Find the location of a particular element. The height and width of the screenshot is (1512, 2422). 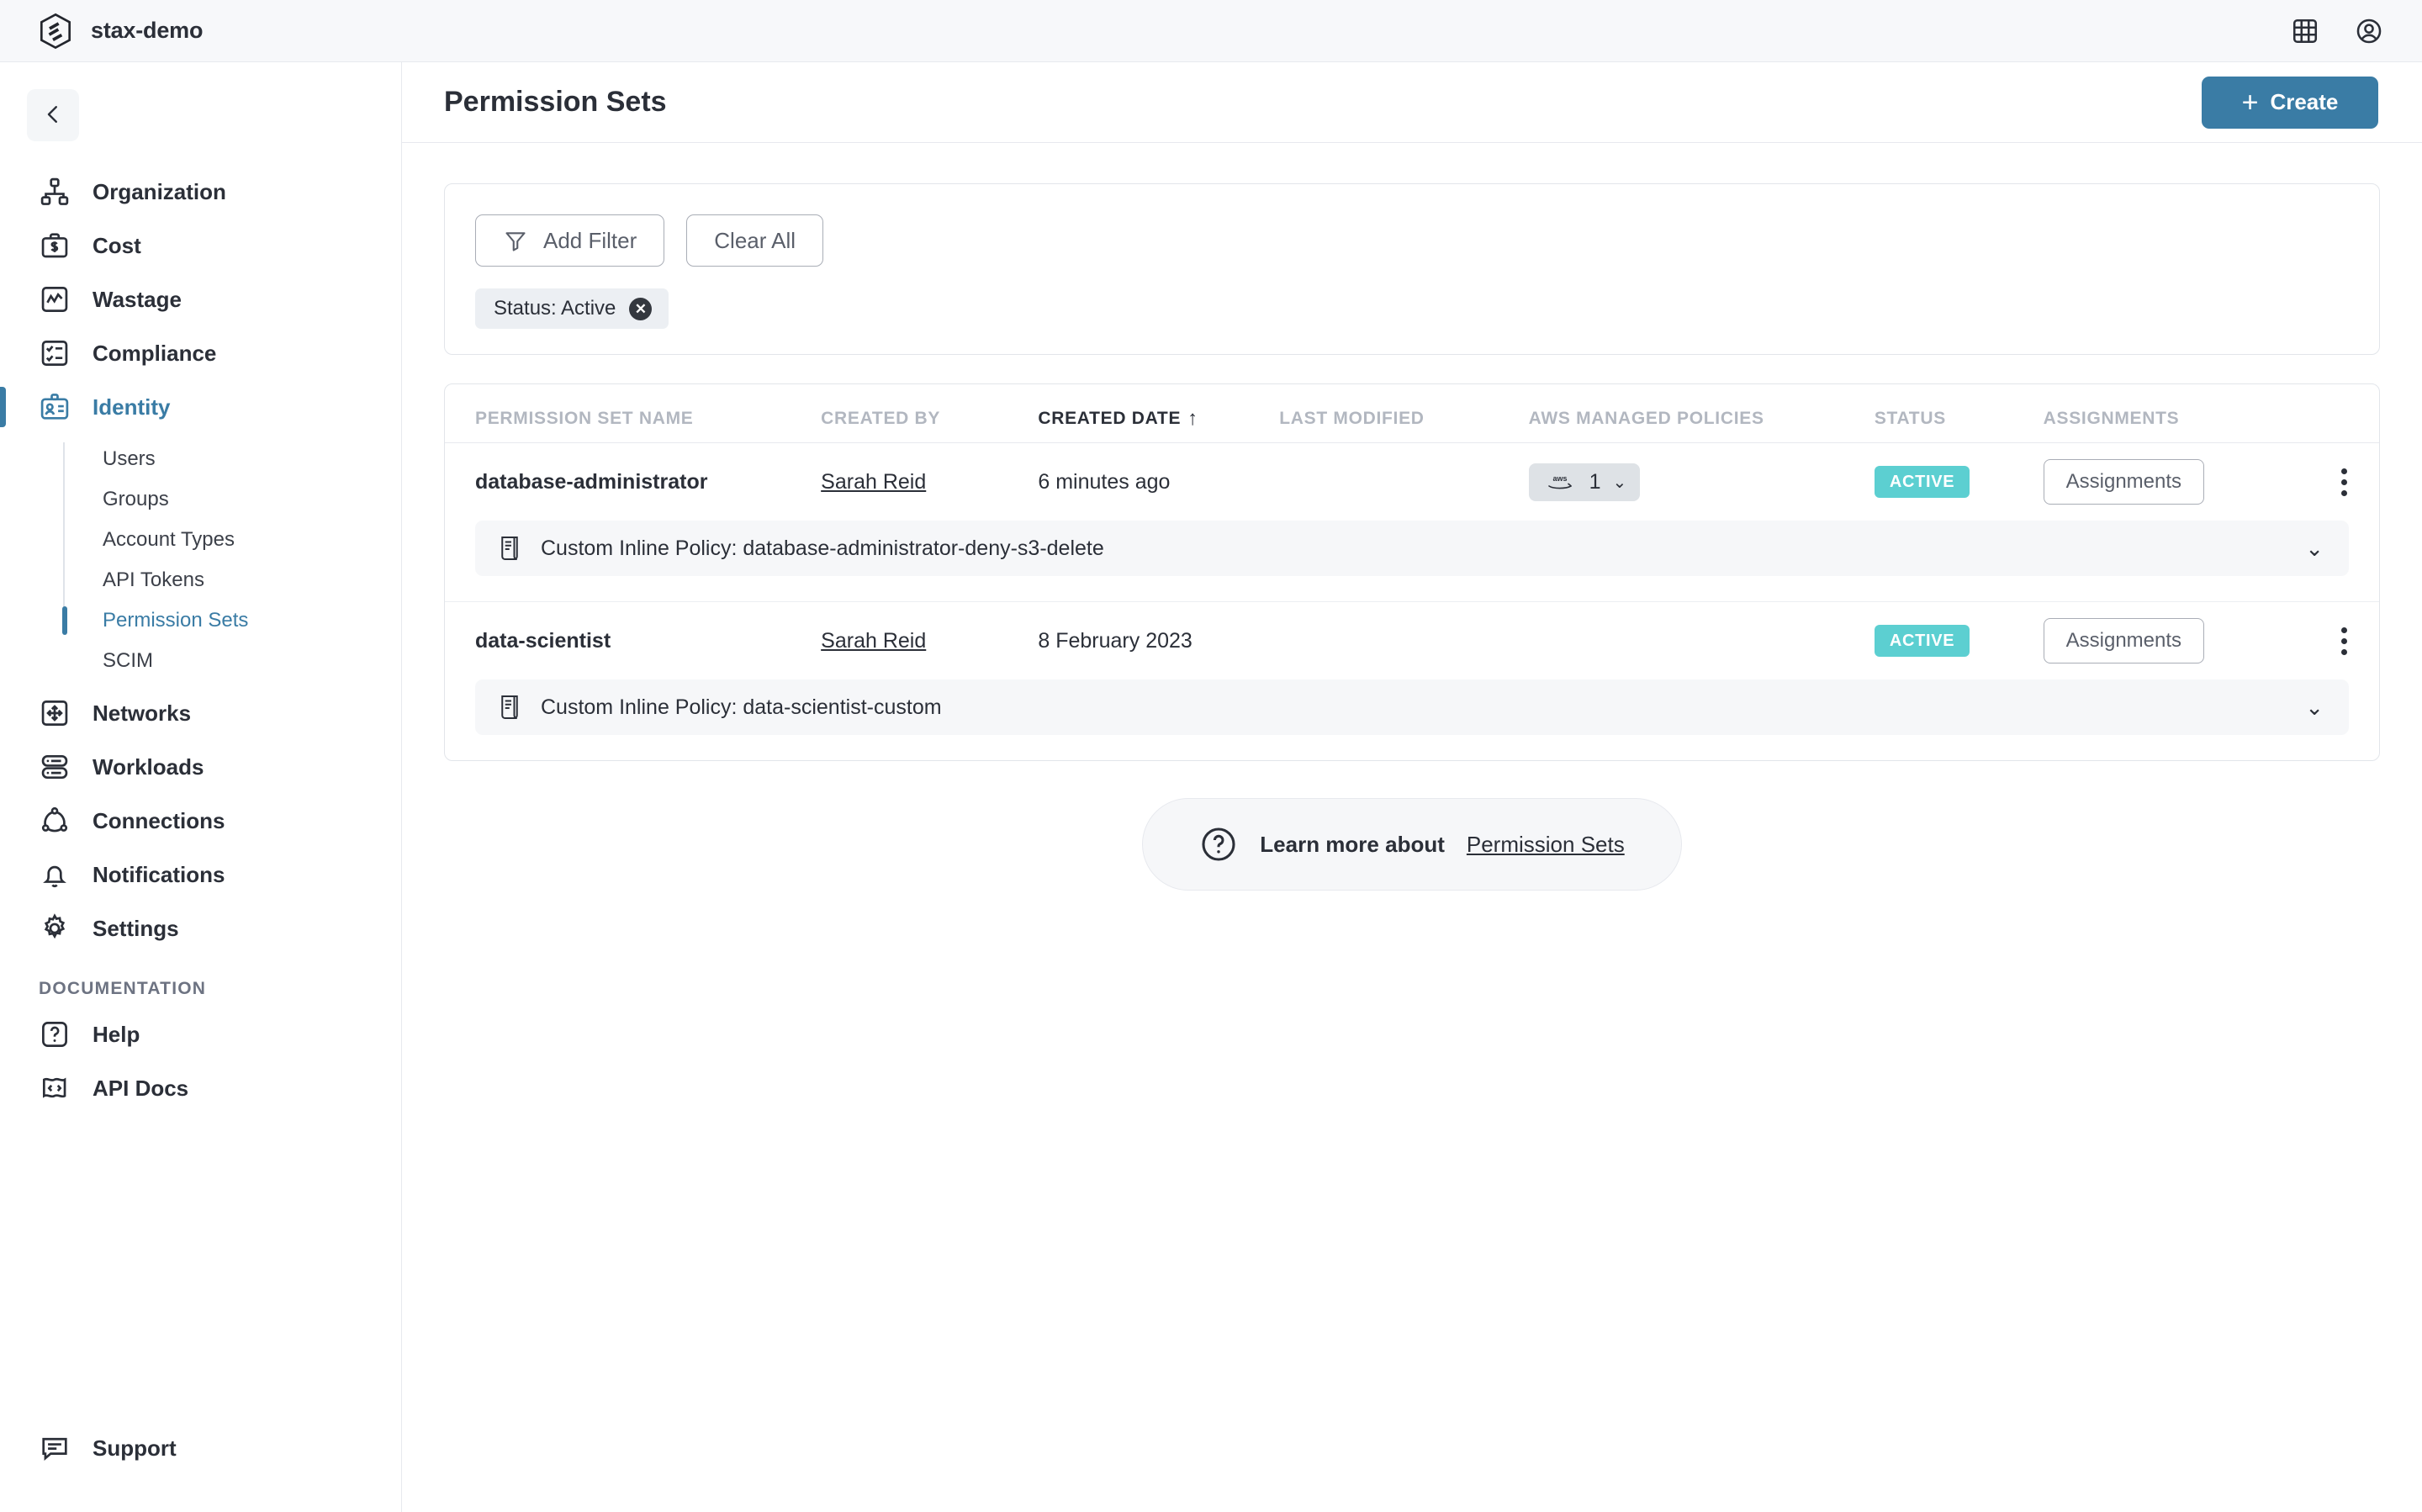

arrow-up-icon: ↑ is located at coordinates (1192, 418).